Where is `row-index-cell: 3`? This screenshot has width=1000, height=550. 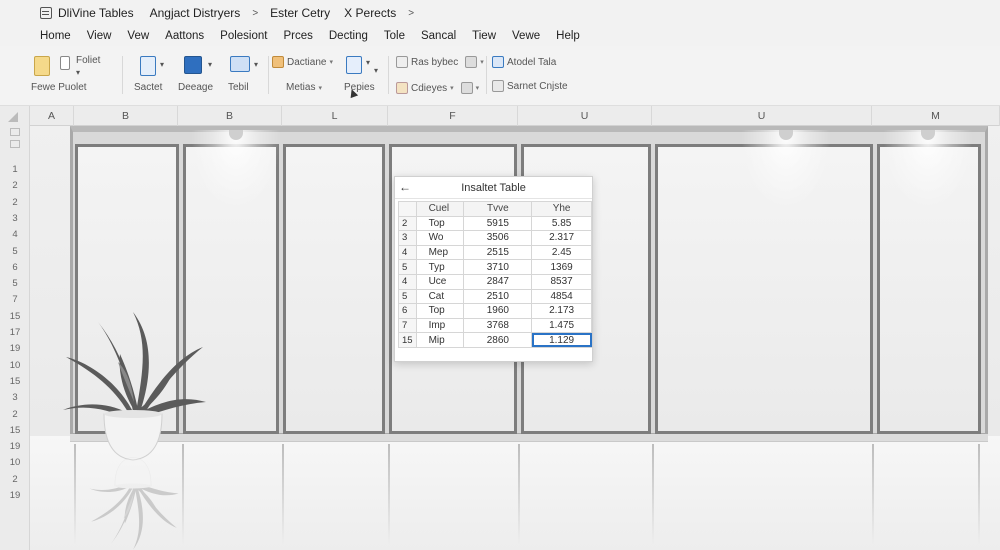 row-index-cell: 3 is located at coordinates (407, 238).